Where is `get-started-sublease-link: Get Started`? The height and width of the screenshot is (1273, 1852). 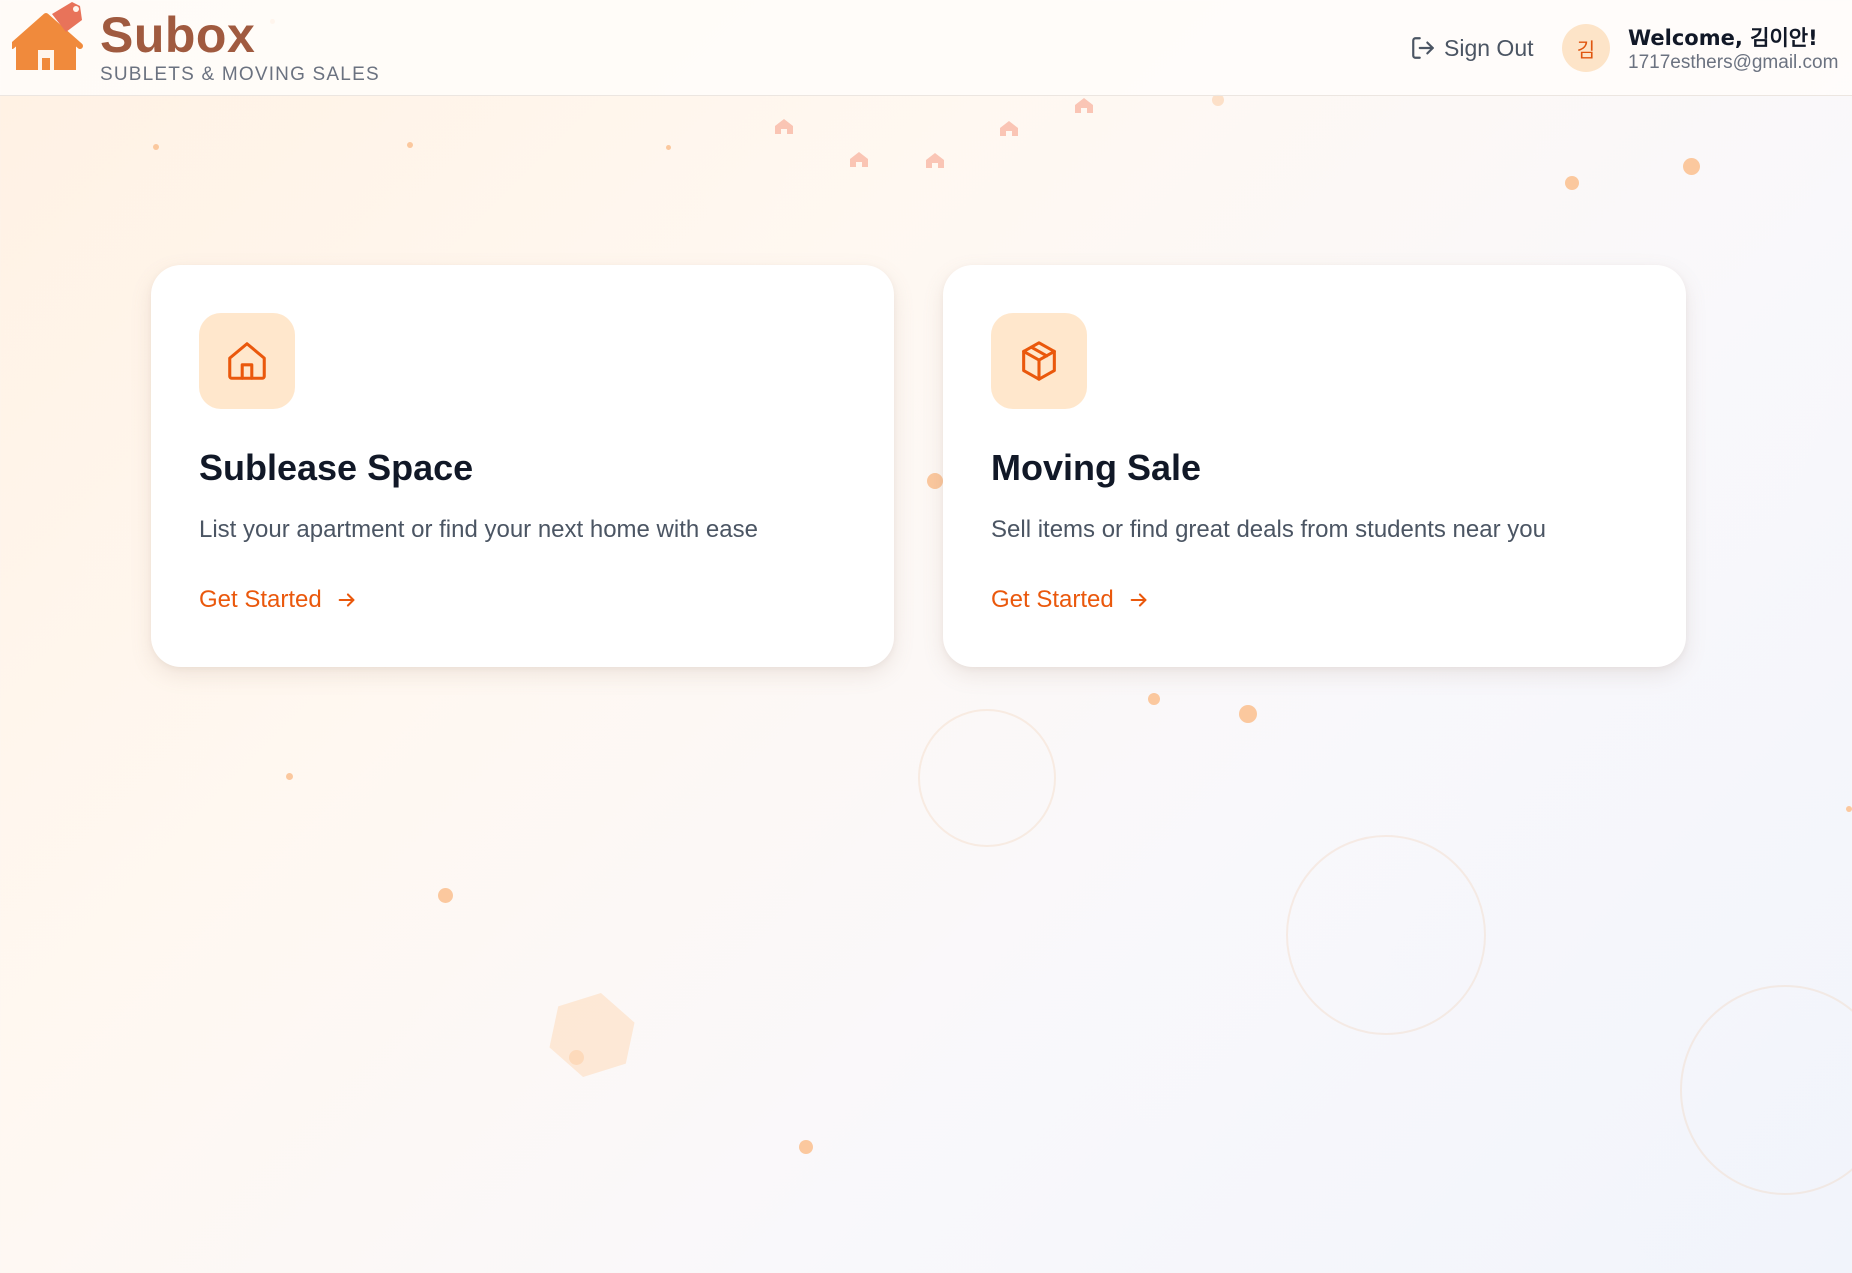
get-started-sublease-link: Get Started is located at coordinates (278, 600).